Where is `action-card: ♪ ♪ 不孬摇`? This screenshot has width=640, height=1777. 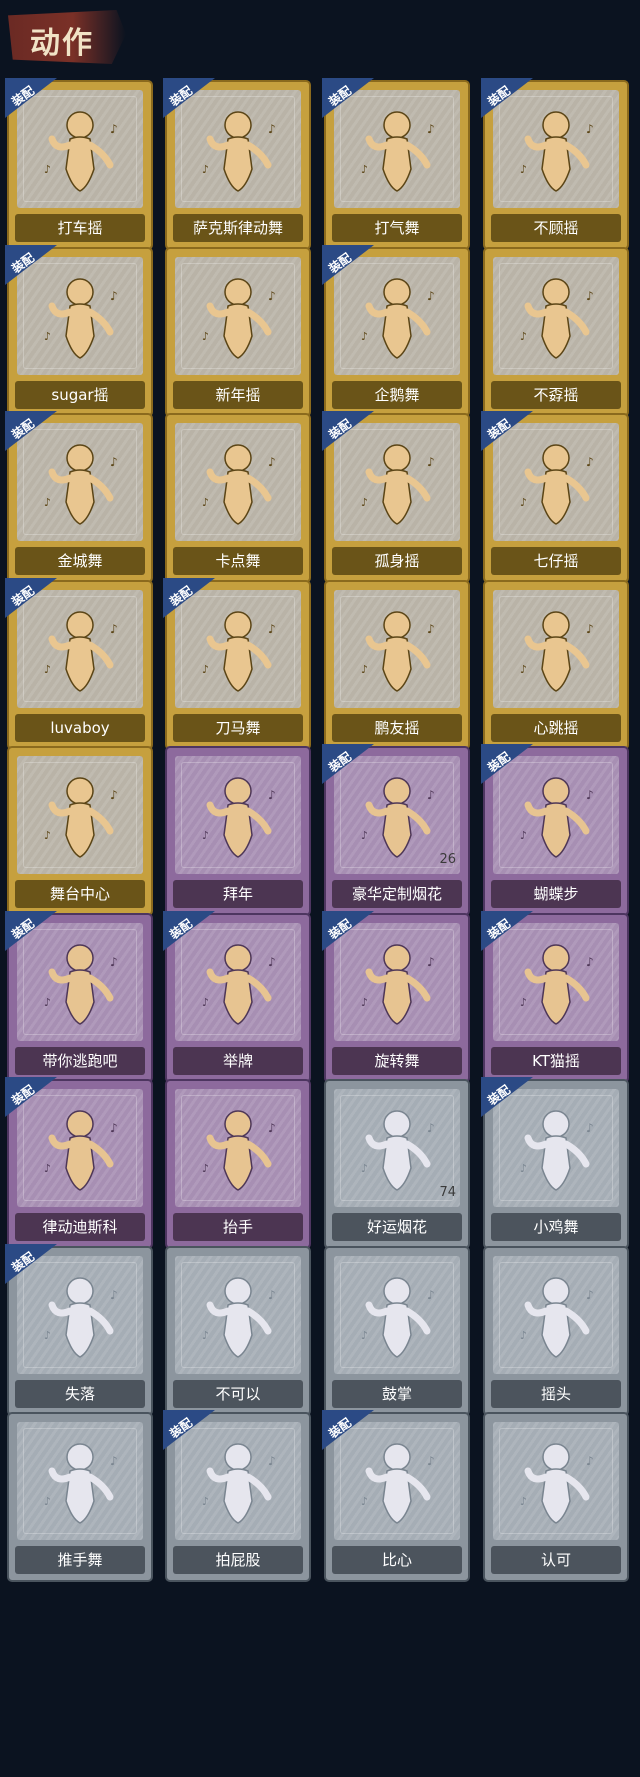 action-card: ♪ ♪ 不孬摇 is located at coordinates (556, 332).